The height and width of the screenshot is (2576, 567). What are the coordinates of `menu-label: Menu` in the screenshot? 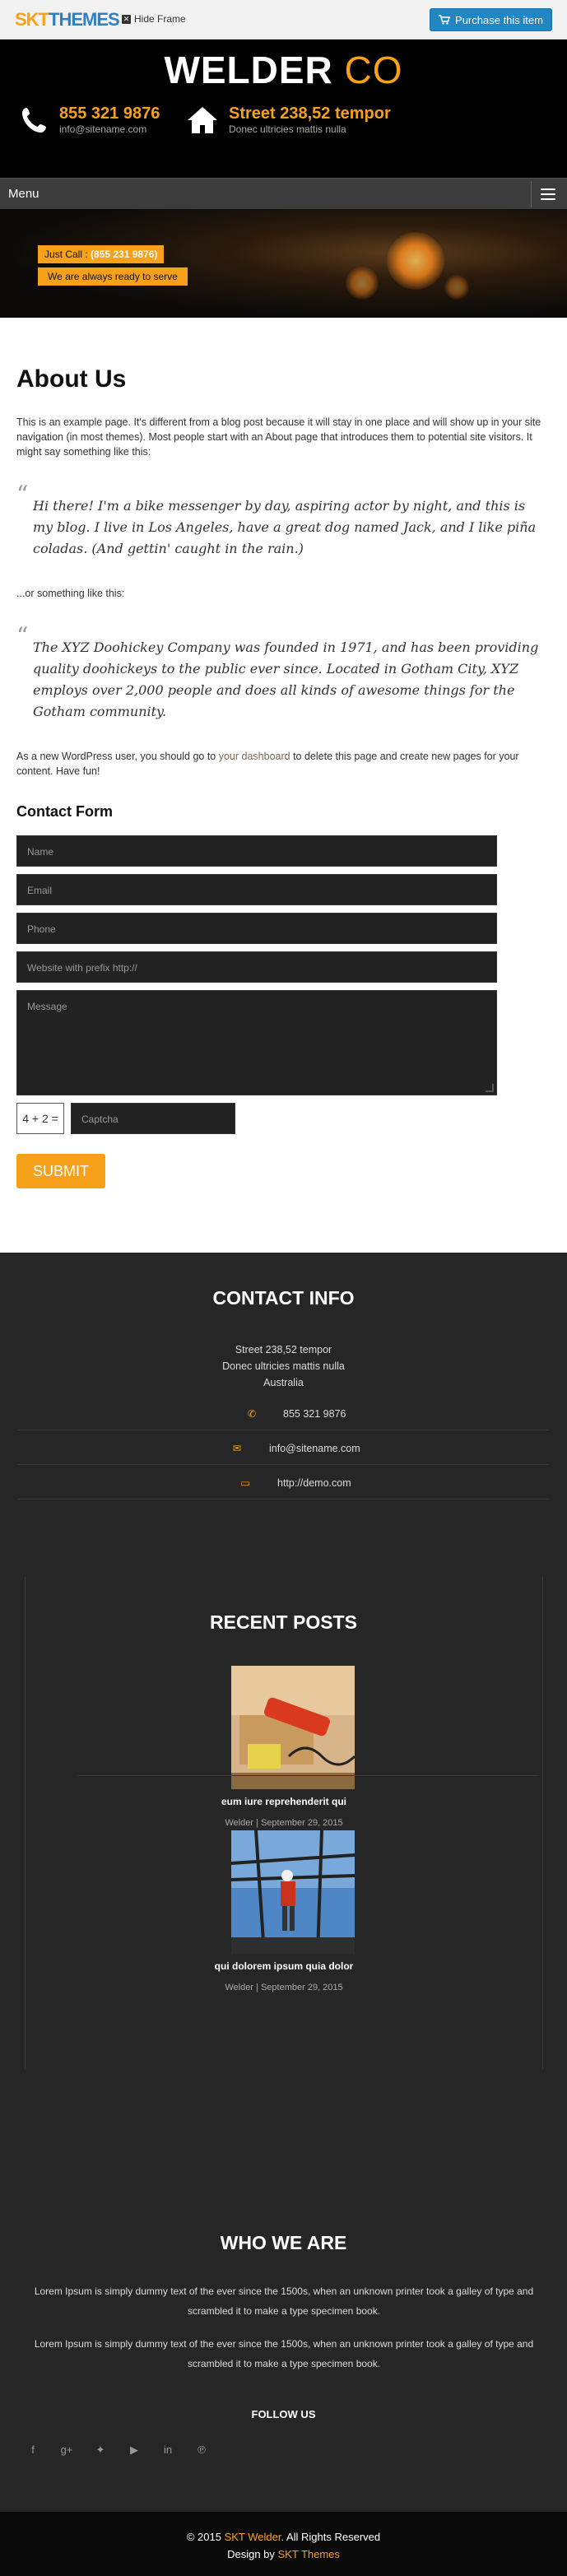 It's located at (24, 194).